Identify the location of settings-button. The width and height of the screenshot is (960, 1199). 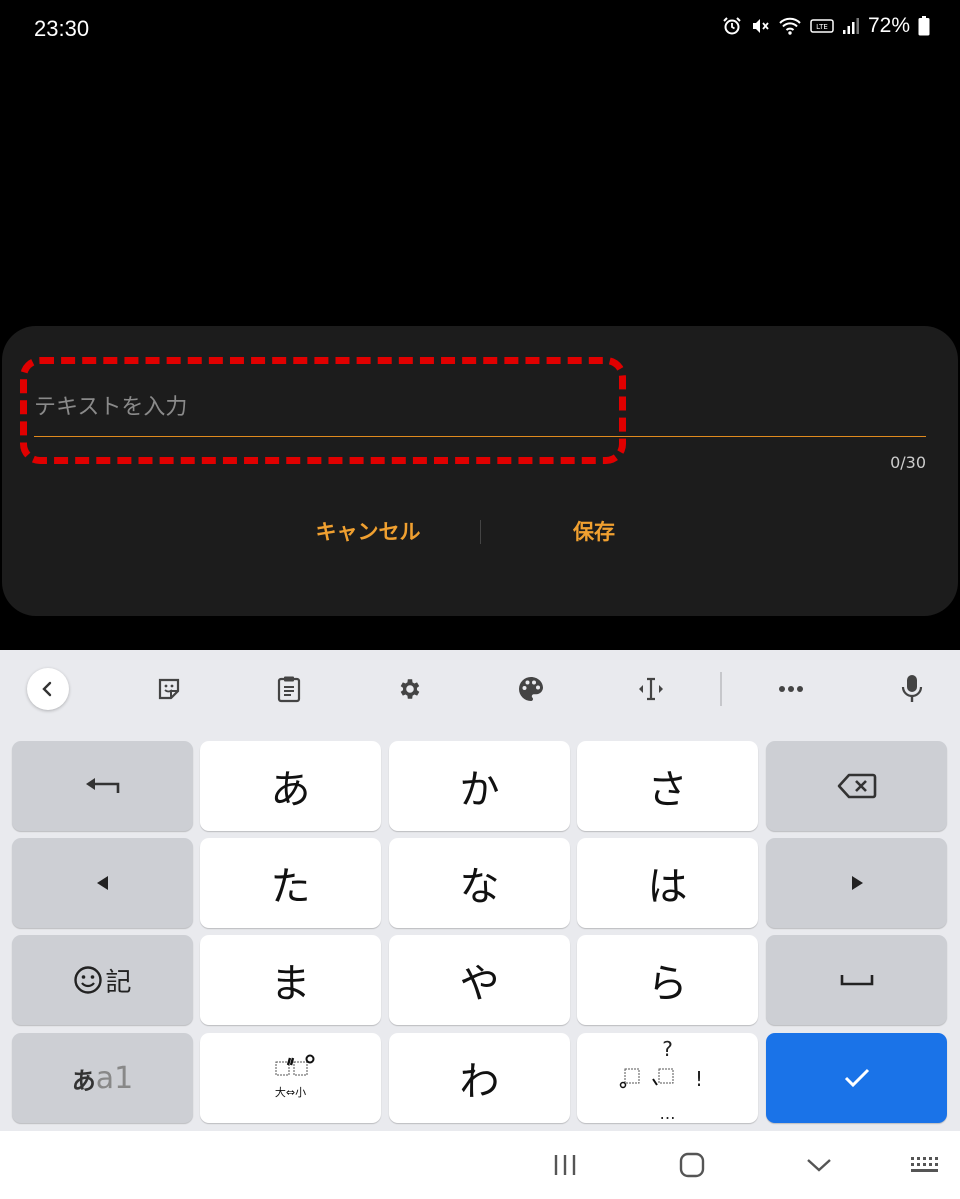
(410, 689).